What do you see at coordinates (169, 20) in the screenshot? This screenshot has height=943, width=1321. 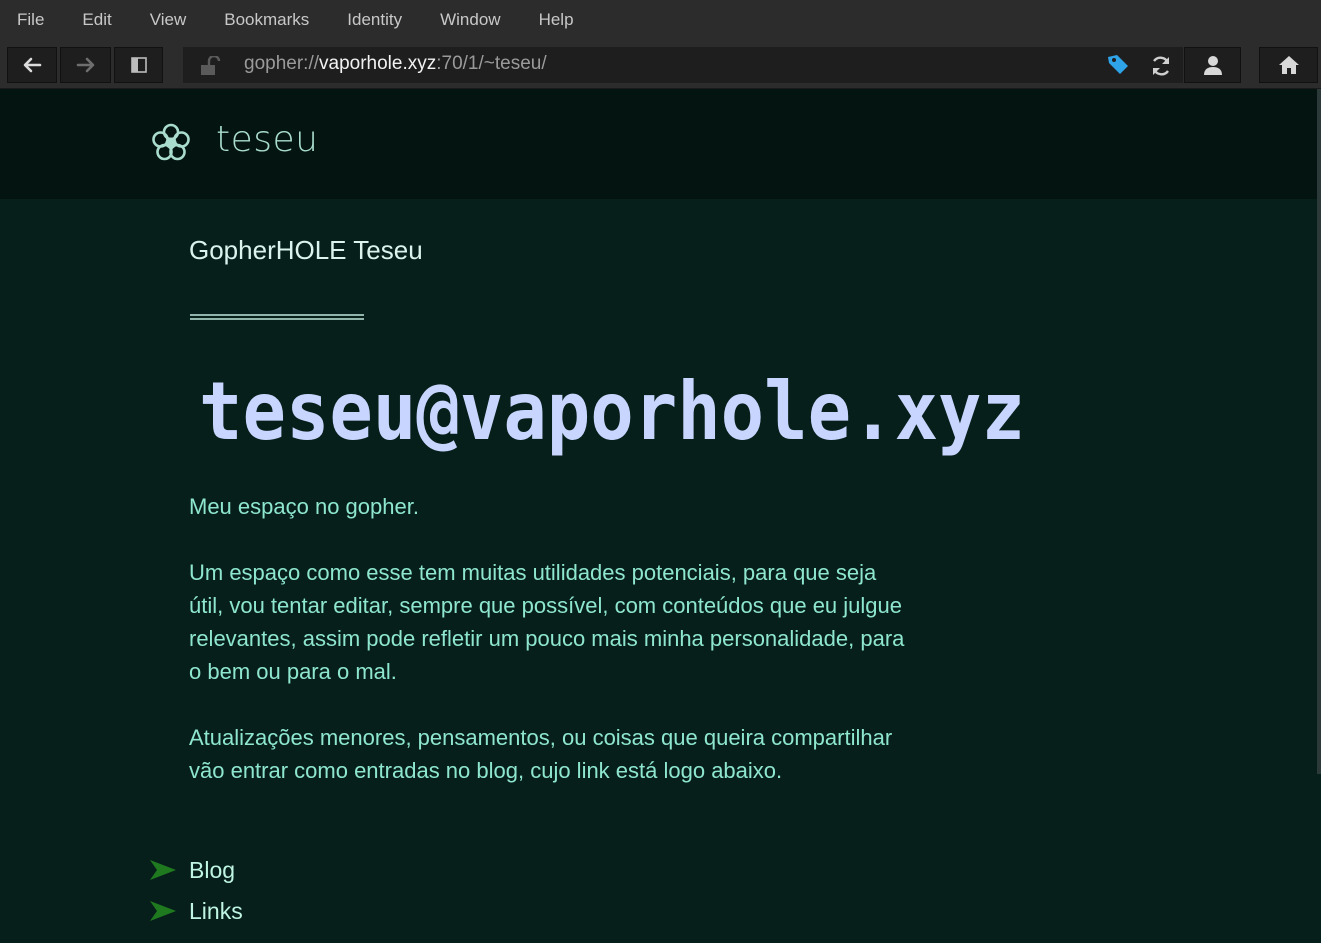 I see `menu-view: View` at bounding box center [169, 20].